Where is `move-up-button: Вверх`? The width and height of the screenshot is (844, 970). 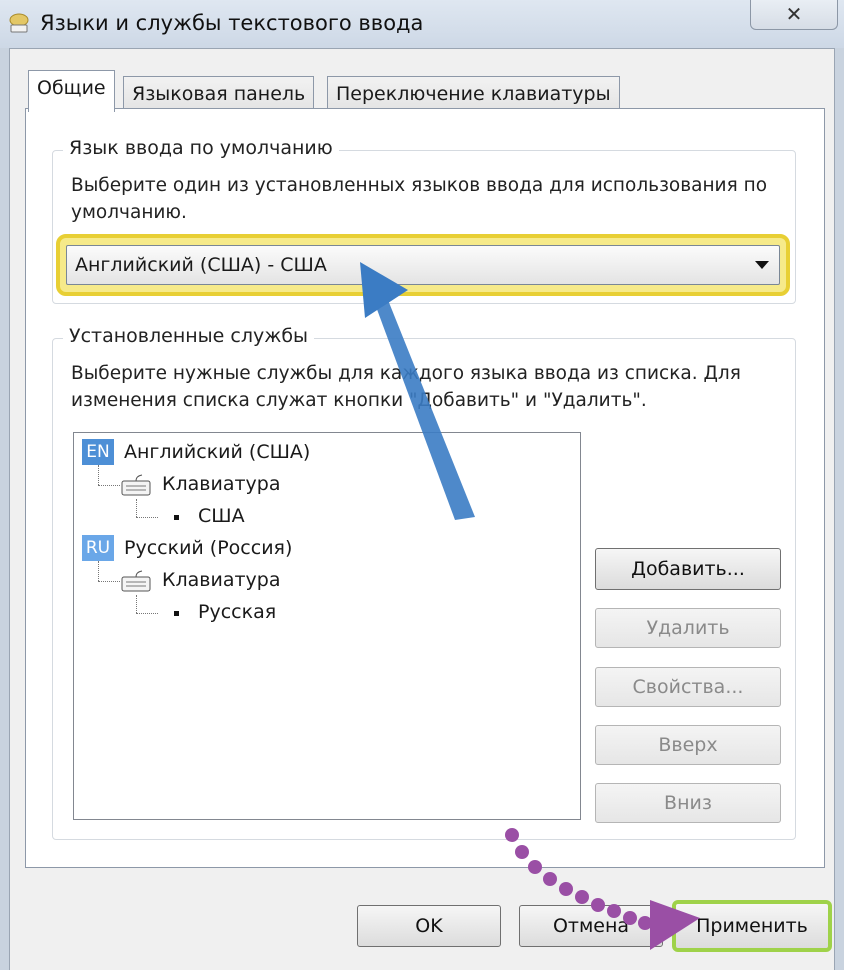 move-up-button: Вверх is located at coordinates (688, 745).